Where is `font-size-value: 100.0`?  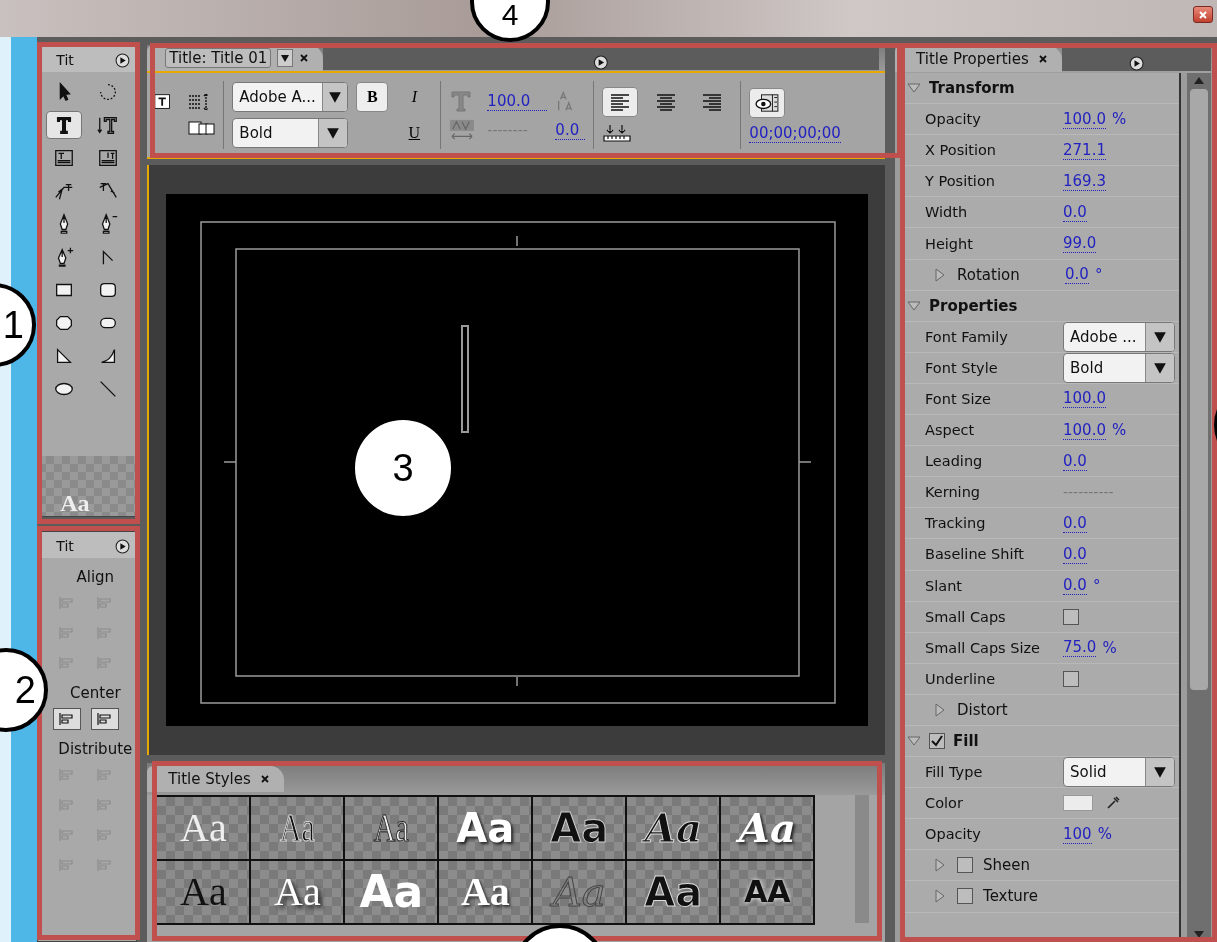
font-size-value: 100.0 is located at coordinates (517, 101).